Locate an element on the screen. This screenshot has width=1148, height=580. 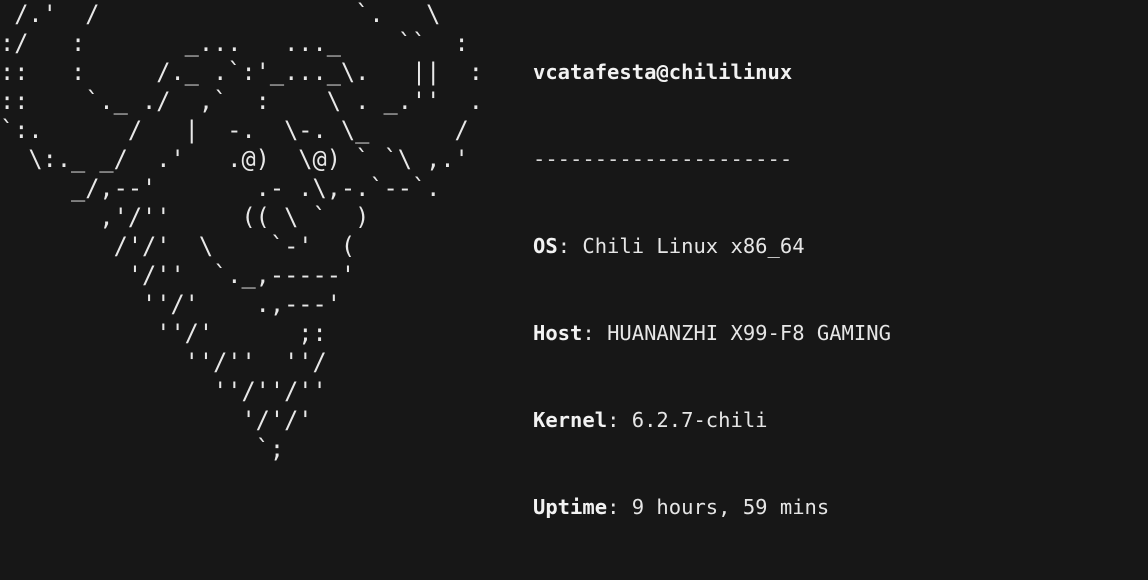
host-colon: : is located at coordinates (595, 333).